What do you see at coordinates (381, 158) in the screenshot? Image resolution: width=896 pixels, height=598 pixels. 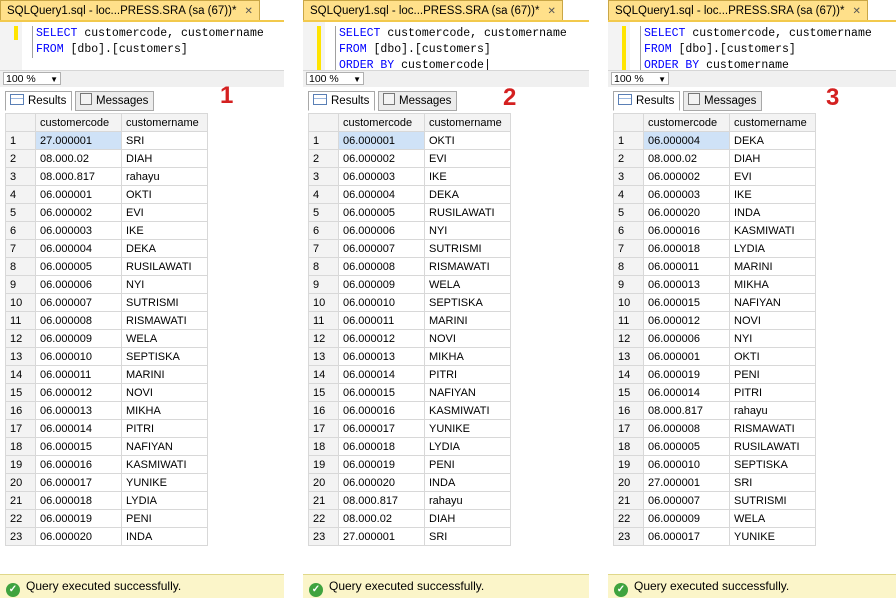 I see `cell-customercode: 06.000002` at bounding box center [381, 158].